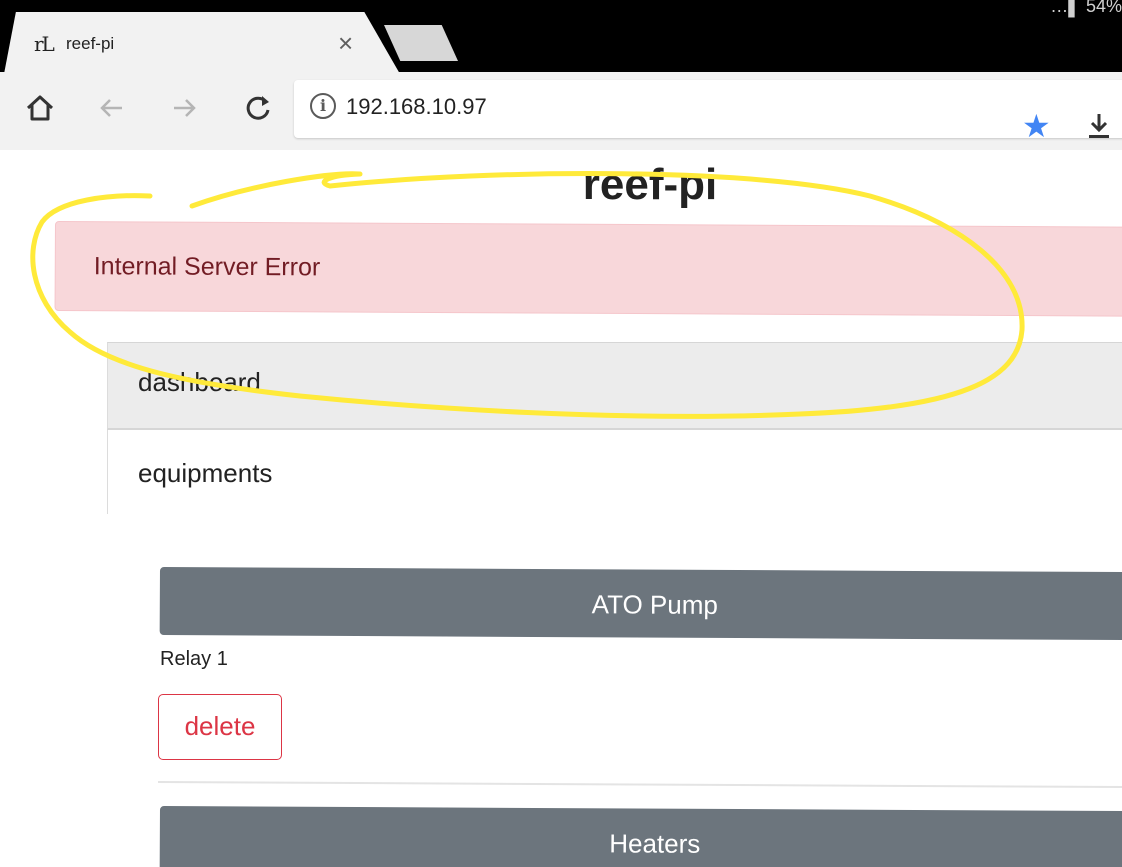  I want to click on equipment-header-ato-pump: ATO Pump, so click(640, 604).